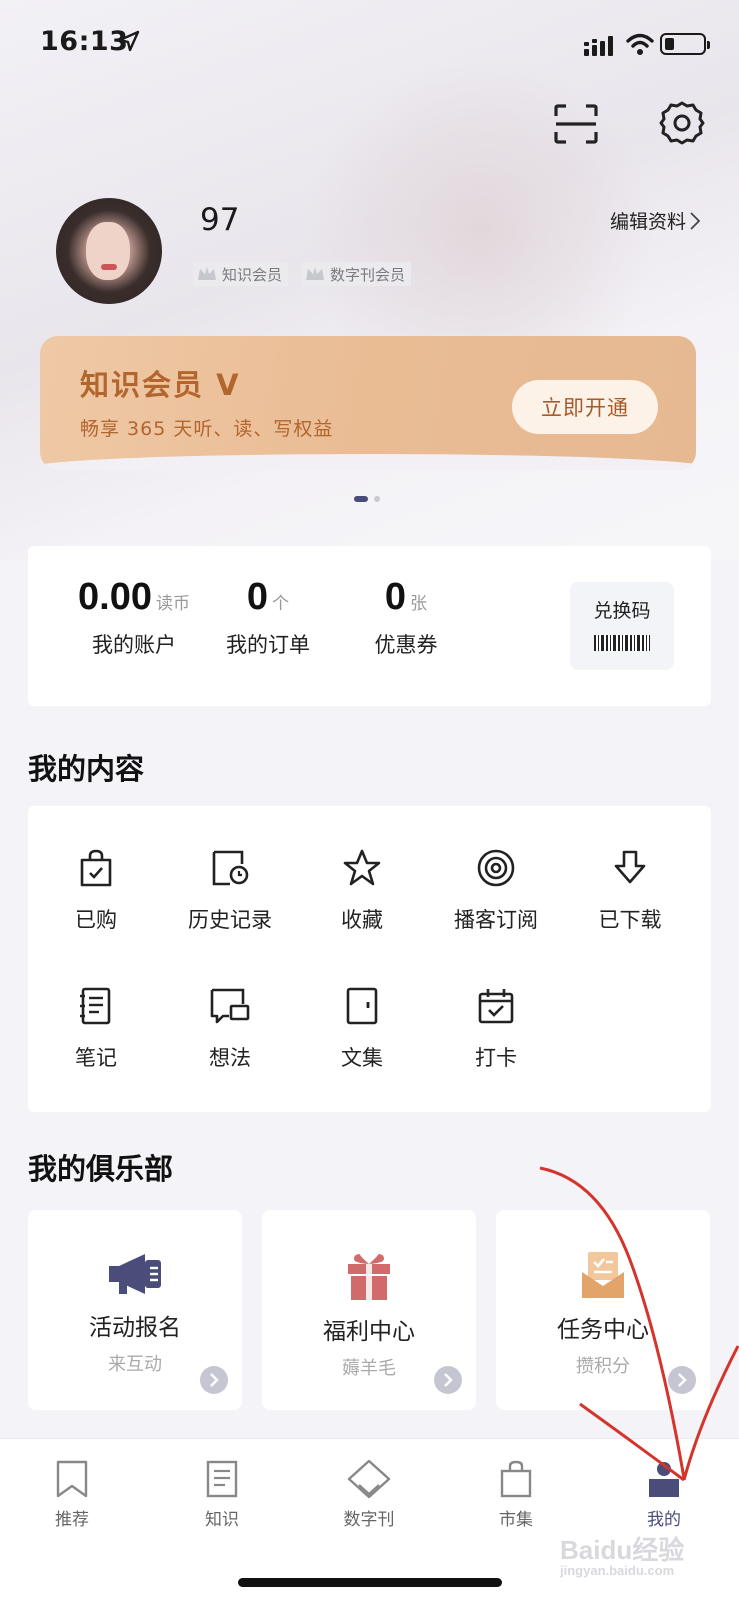 This screenshot has height=1600, width=739. I want to click on my-content-title: 我的内容, so click(86, 769).